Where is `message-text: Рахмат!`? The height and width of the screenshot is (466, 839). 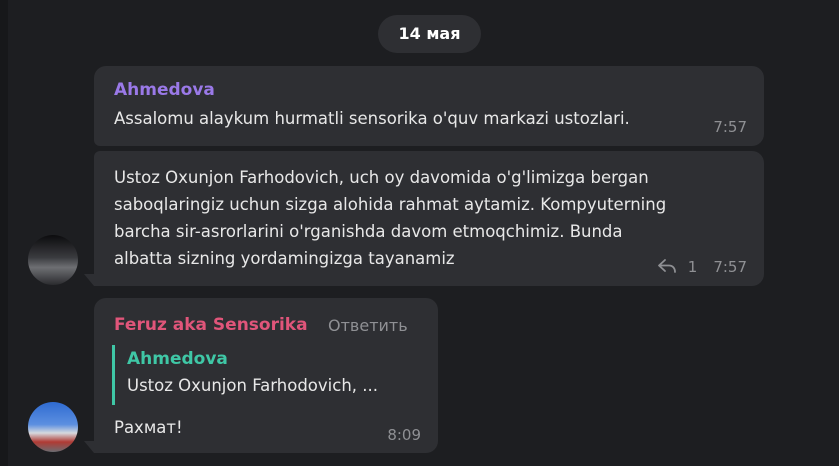 message-text: Рахмат! is located at coordinates (148, 427).